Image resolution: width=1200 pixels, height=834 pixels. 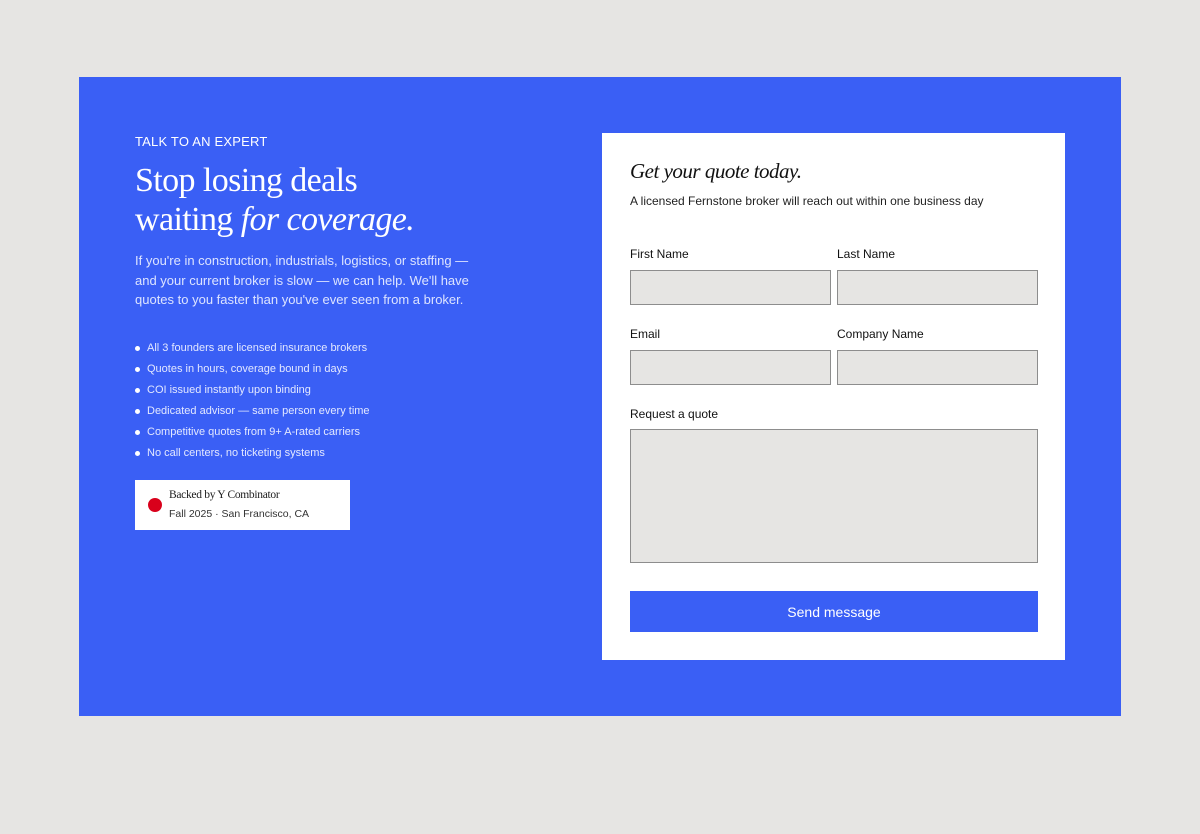 What do you see at coordinates (674, 414) in the screenshot?
I see `request-quote-label: Request a quote` at bounding box center [674, 414].